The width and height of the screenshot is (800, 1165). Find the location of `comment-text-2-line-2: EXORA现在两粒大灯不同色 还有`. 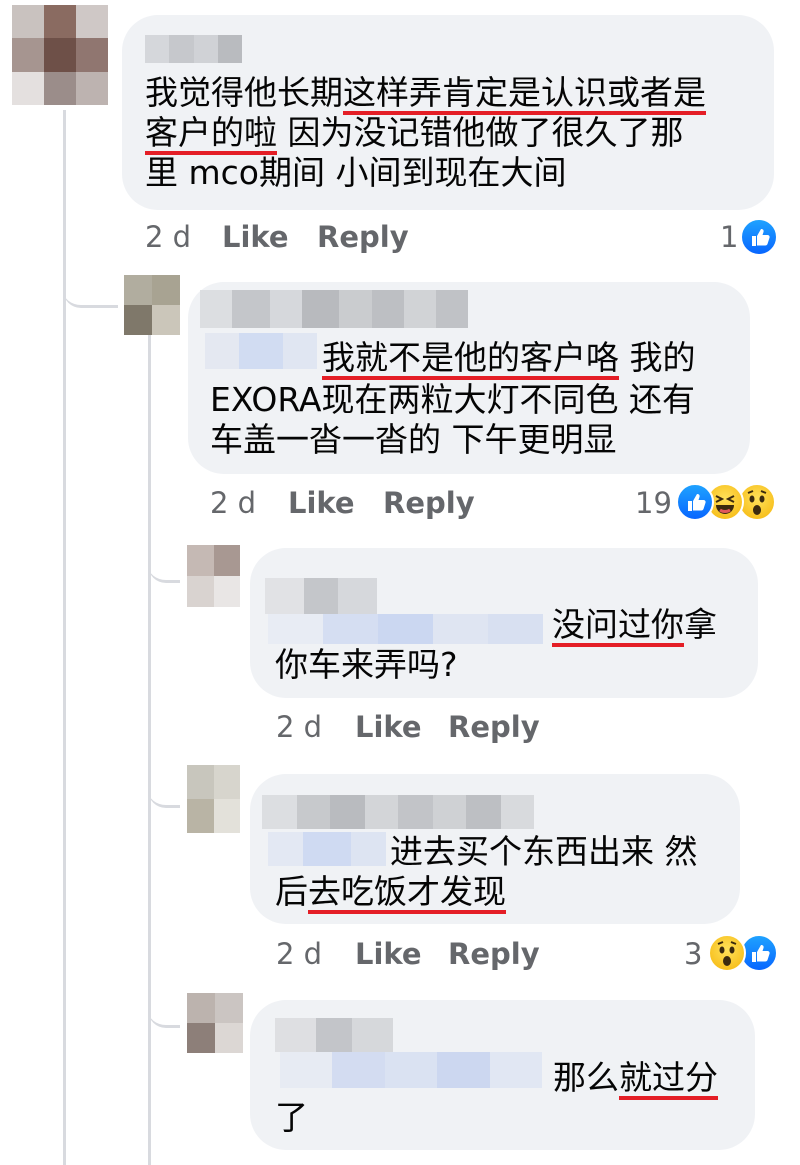

comment-text-2-line-2: EXORA现在两粒大灯不同色 还有 is located at coordinates (452, 399).